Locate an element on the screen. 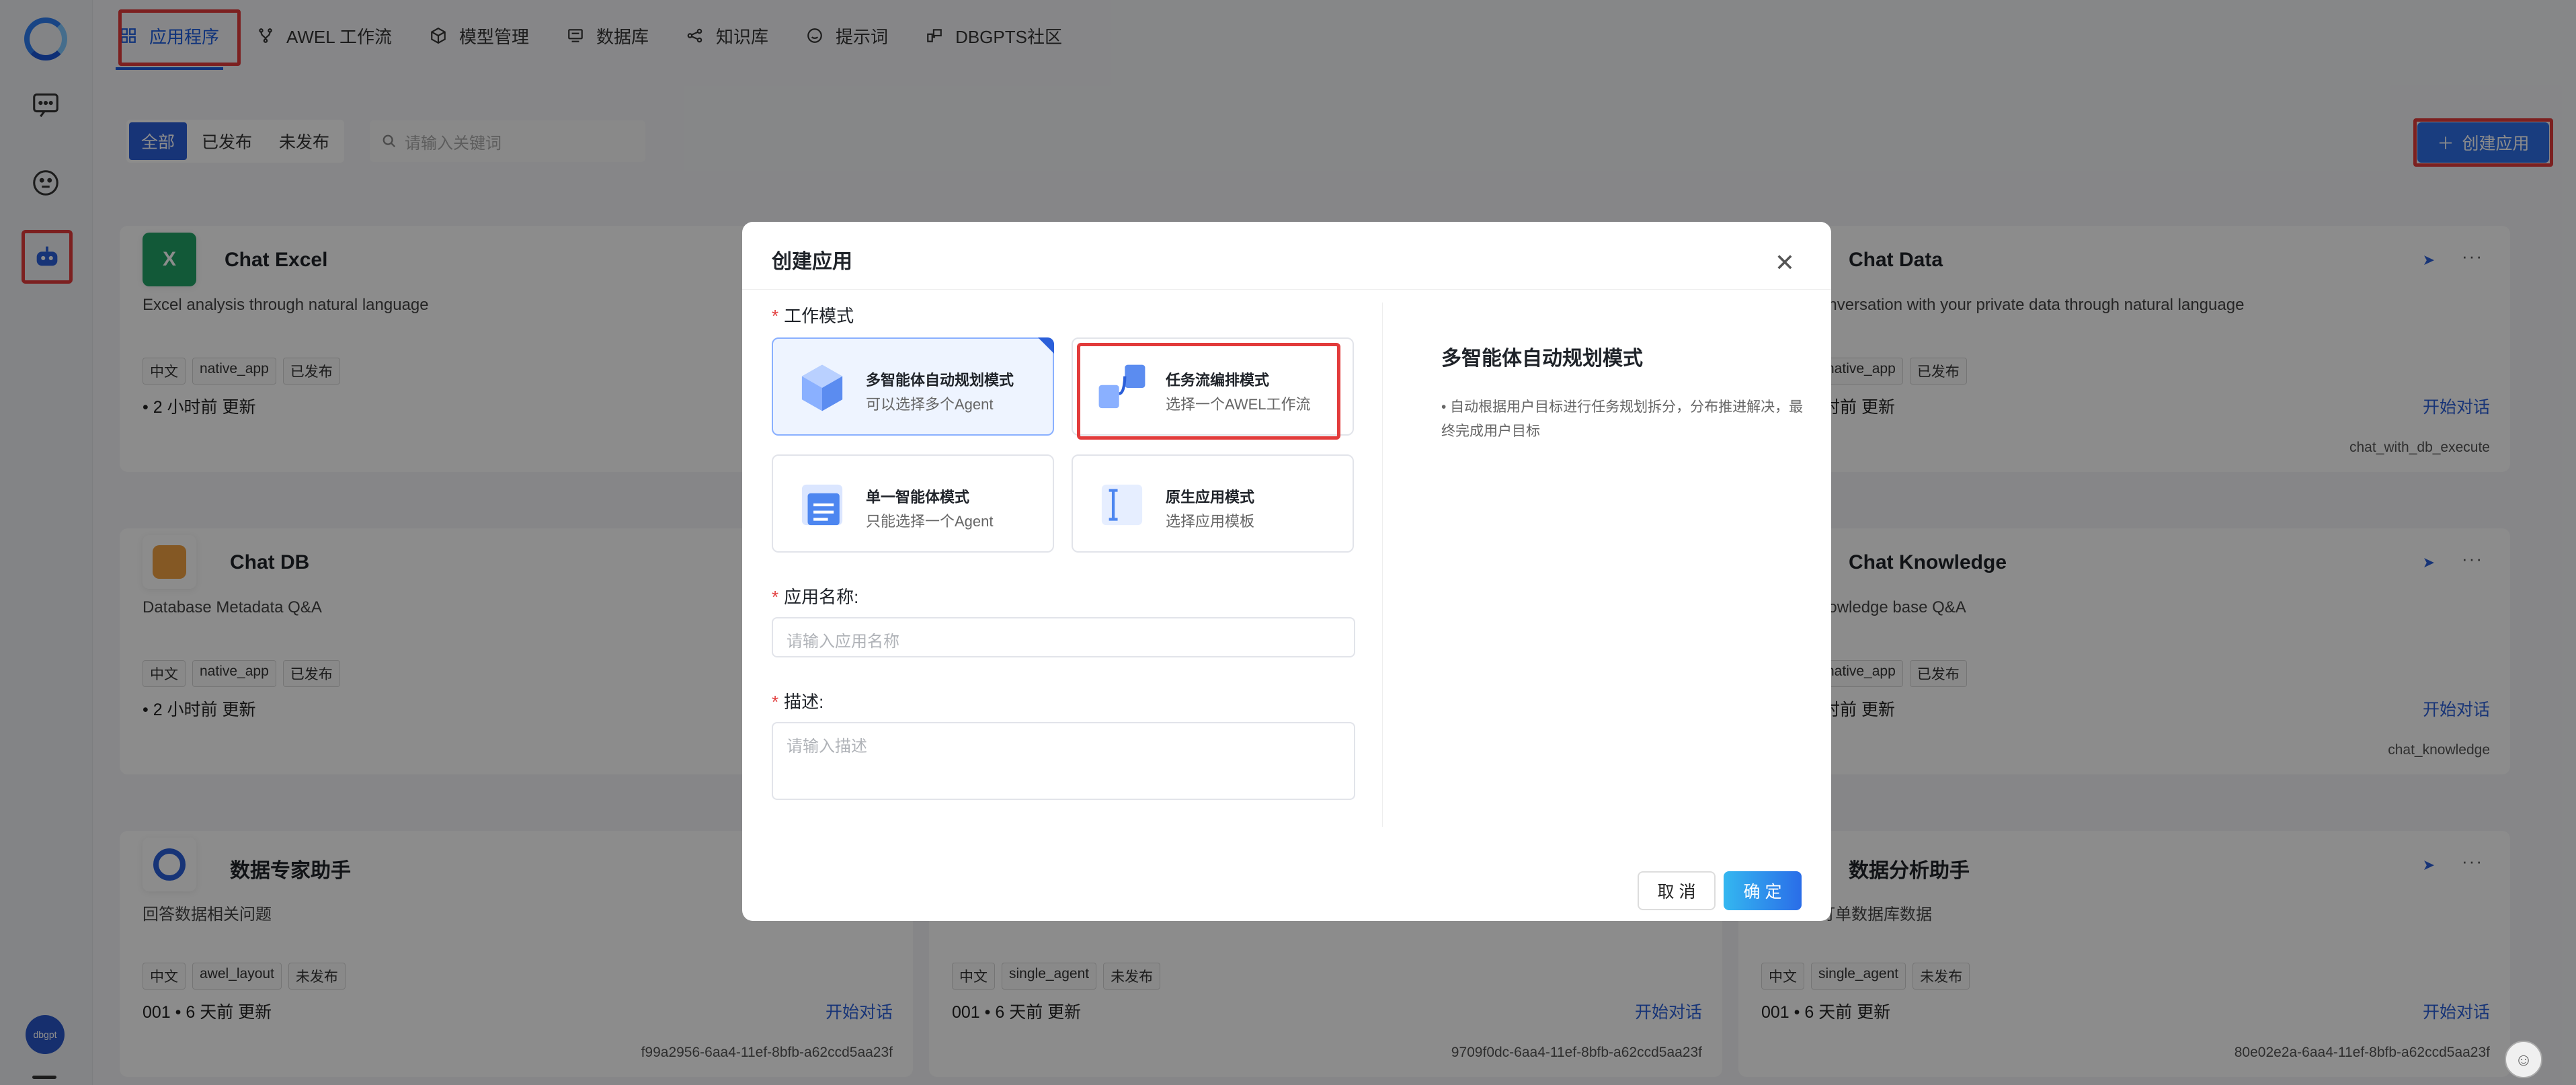 The width and height of the screenshot is (2576, 1085). mode-task-flow-highlight is located at coordinates (1208, 392).